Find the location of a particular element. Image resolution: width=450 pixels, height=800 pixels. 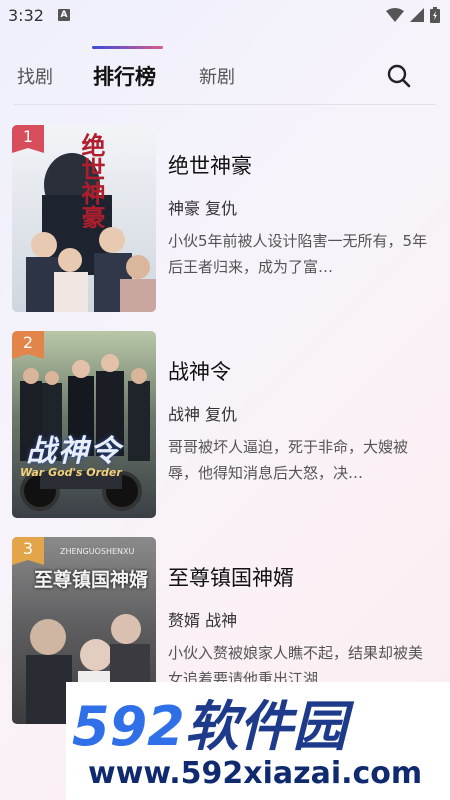

poster-subtitle: ZHENGUOSHENXU is located at coordinates (97, 551).